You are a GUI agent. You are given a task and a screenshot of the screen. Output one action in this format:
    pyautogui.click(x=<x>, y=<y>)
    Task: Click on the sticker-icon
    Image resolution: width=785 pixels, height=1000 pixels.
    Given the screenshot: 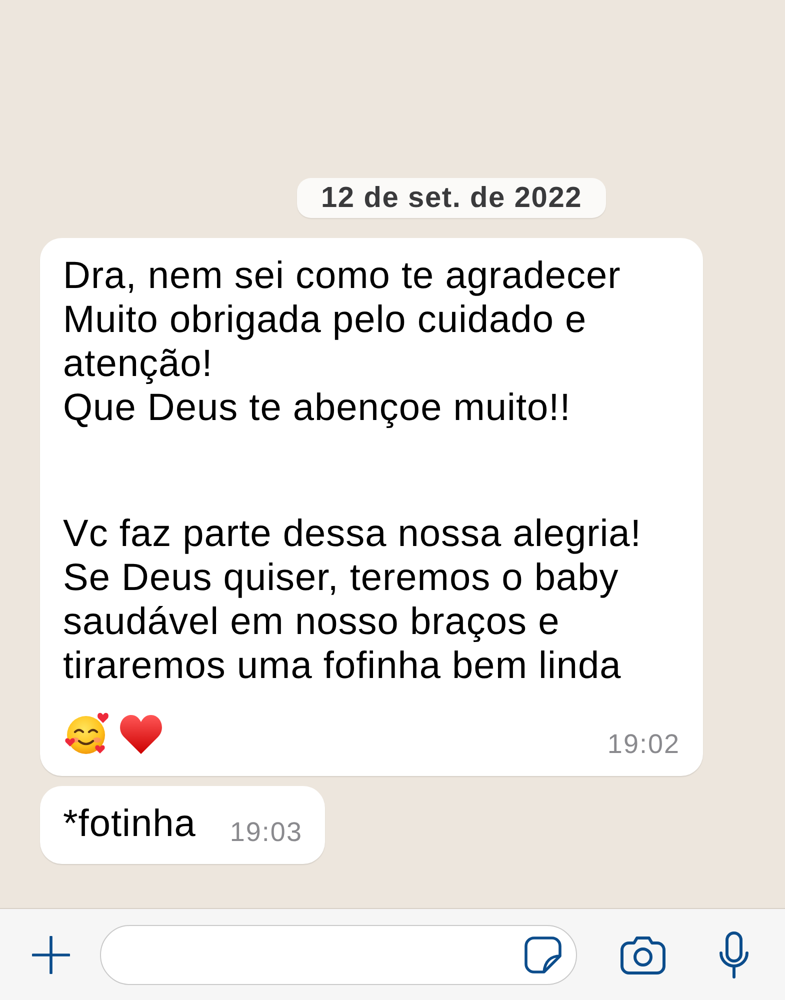 What is the action you would take?
    pyautogui.click(x=543, y=955)
    